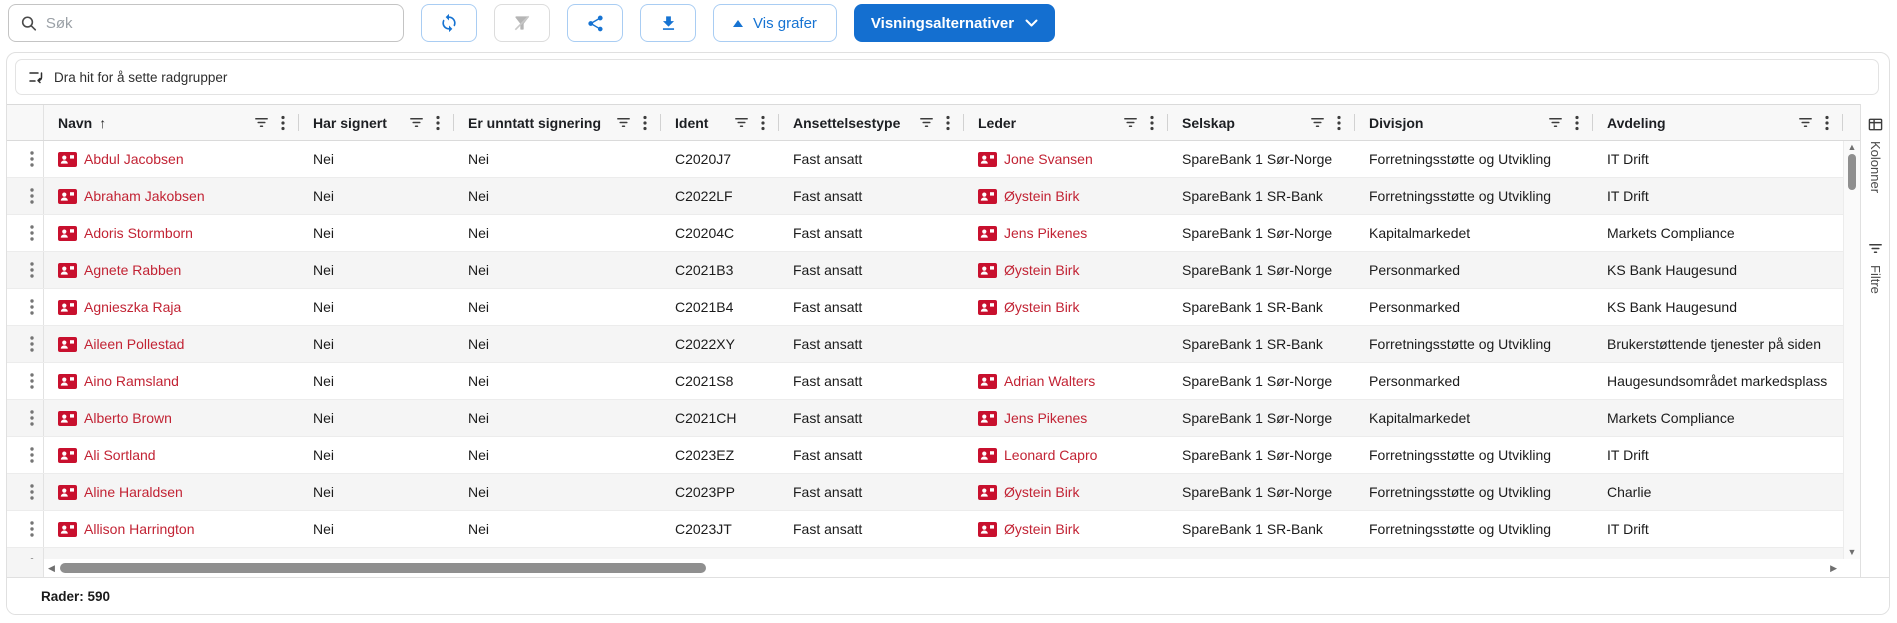 This screenshot has height=623, width=1897. I want to click on column-header-har-signert: Har signert, so click(376, 122).